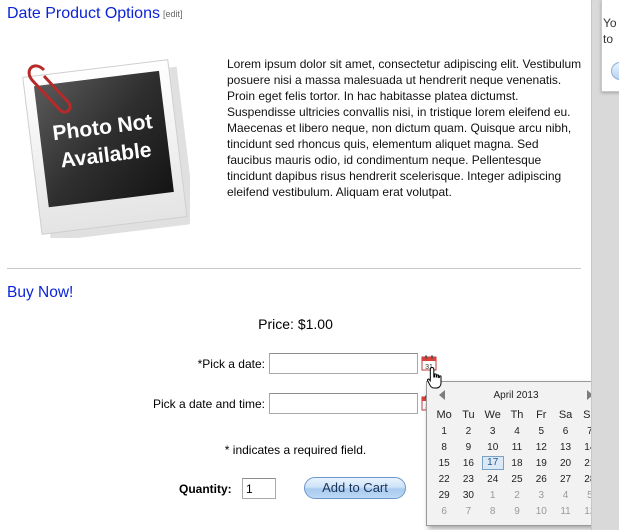 Image resolution: width=619 pixels, height=530 pixels. I want to click on calendar-day-number: 15, so click(444, 463).